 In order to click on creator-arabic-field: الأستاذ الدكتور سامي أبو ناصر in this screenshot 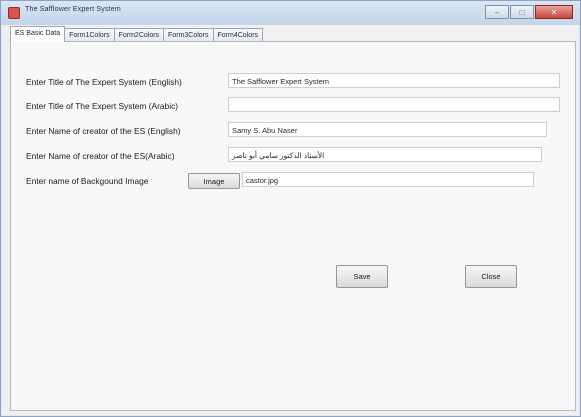, I will do `click(385, 154)`.